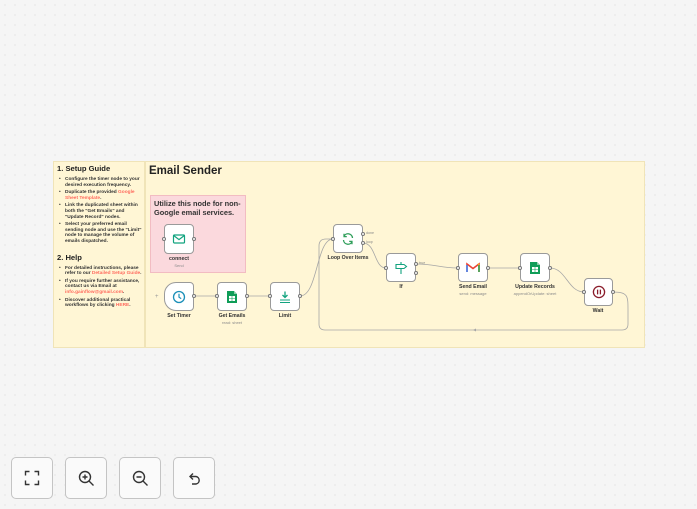 This screenshot has width=697, height=509. I want to click on zoom-in-icon, so click(86, 478).